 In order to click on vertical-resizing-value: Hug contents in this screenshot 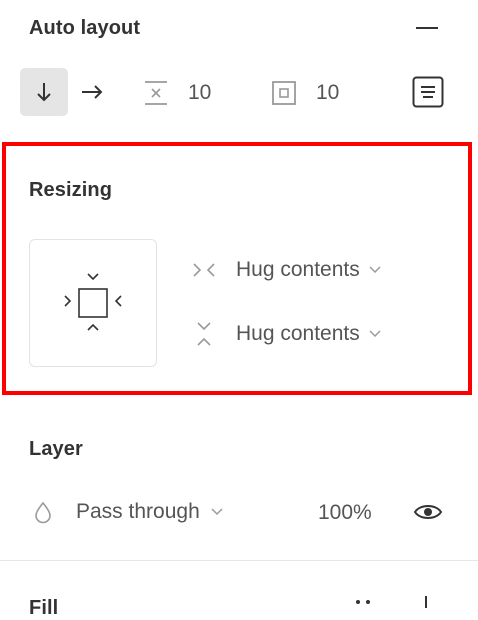, I will do `click(298, 333)`.